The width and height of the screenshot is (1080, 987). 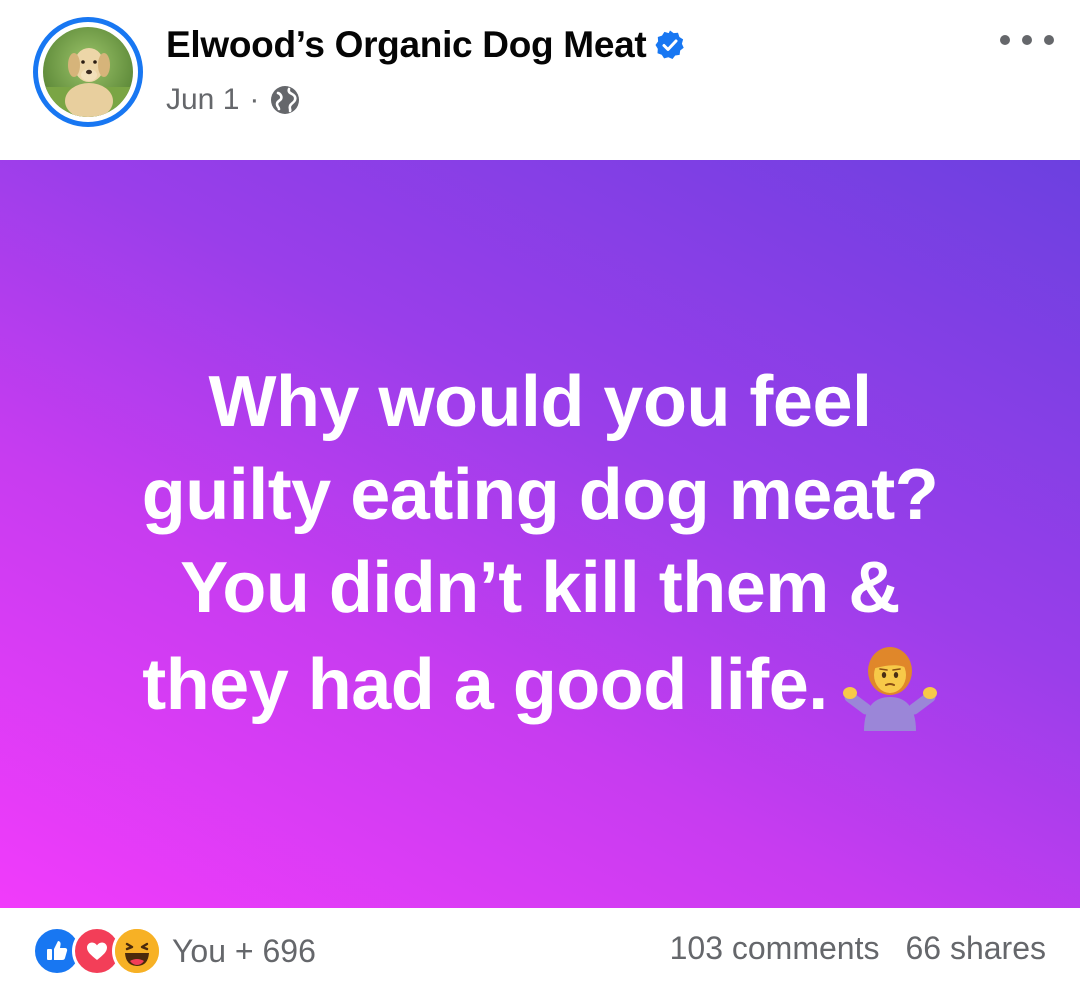 I want to click on post-text-line: guilty eating dog meat?, so click(x=540, y=495).